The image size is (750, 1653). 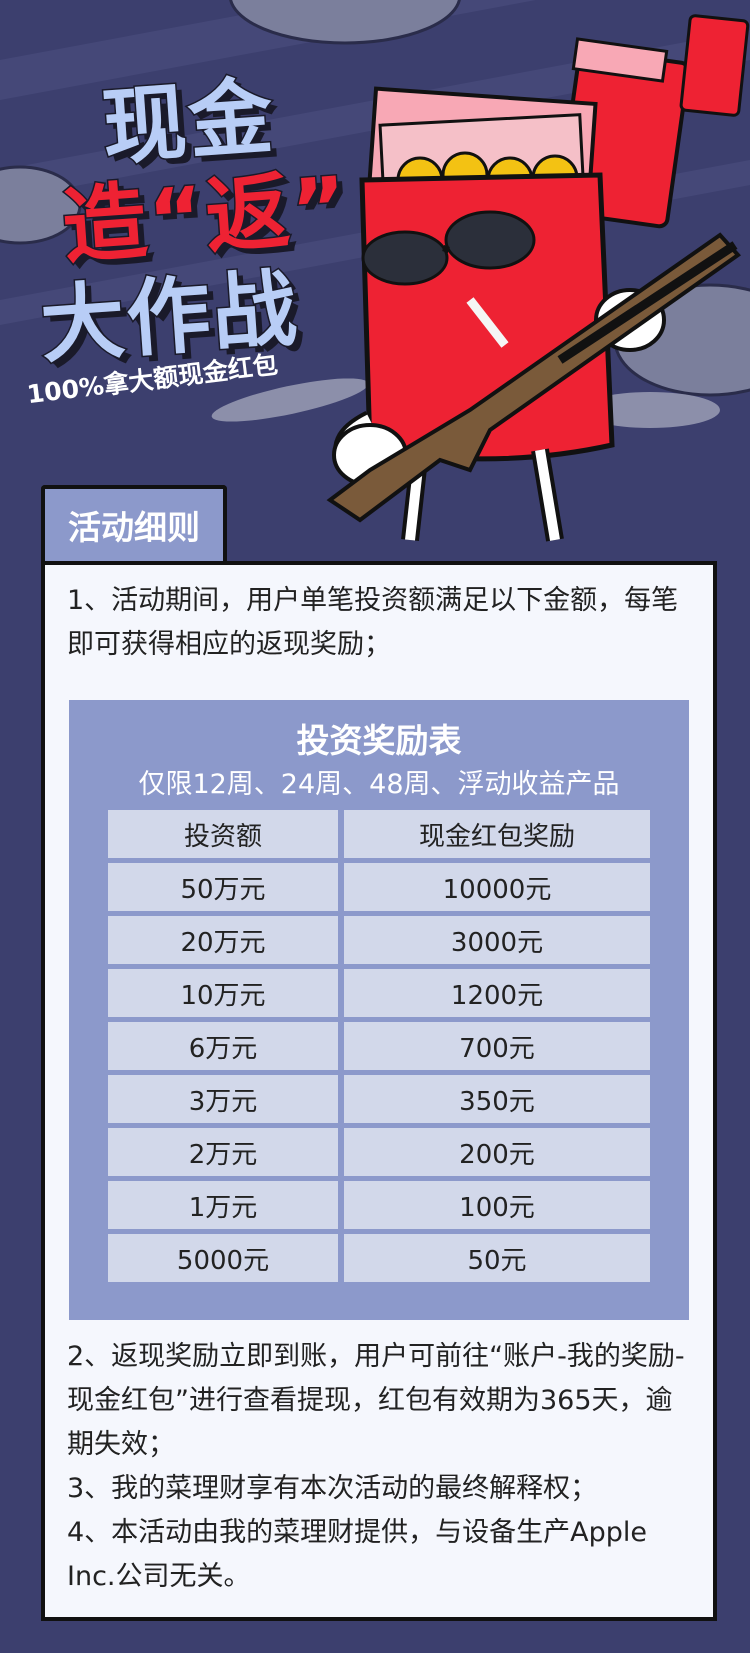 What do you see at coordinates (223, 1205) in the screenshot?
I see `table-cell-amount: 1万元` at bounding box center [223, 1205].